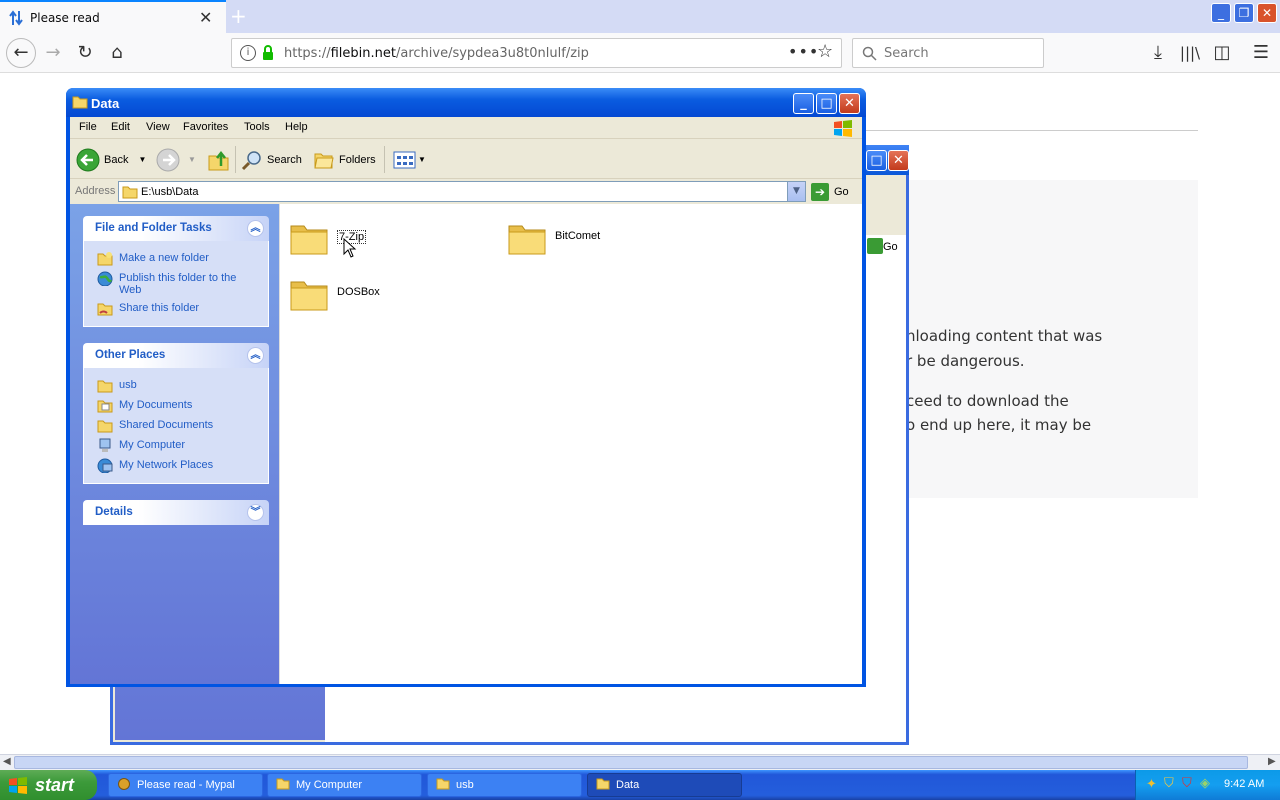 This screenshot has width=1280, height=800. Describe the element at coordinates (48, 785) in the screenshot. I see `start-button: start` at that location.